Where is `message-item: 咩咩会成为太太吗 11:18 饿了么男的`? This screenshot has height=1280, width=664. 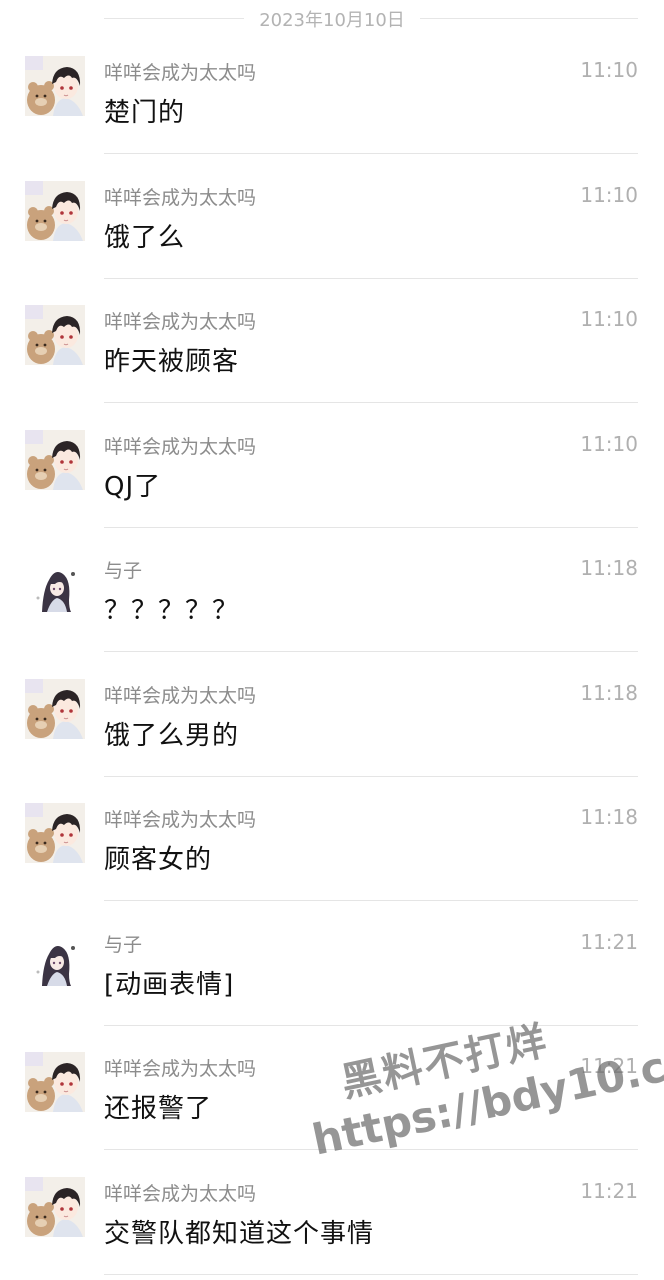
message-item: 咩咩会成为太太吗 11:18 饿了么男的 is located at coordinates (332, 700).